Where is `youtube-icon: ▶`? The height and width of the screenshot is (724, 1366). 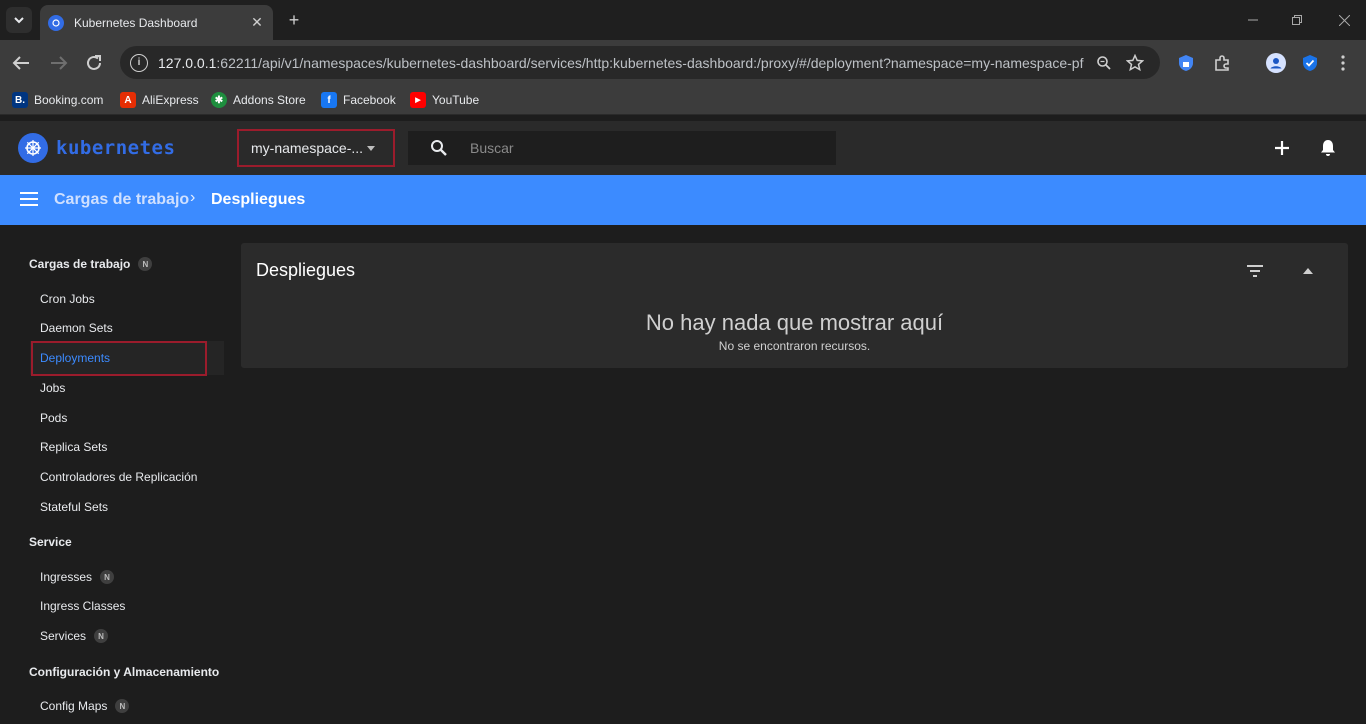
youtube-icon: ▶ is located at coordinates (418, 100).